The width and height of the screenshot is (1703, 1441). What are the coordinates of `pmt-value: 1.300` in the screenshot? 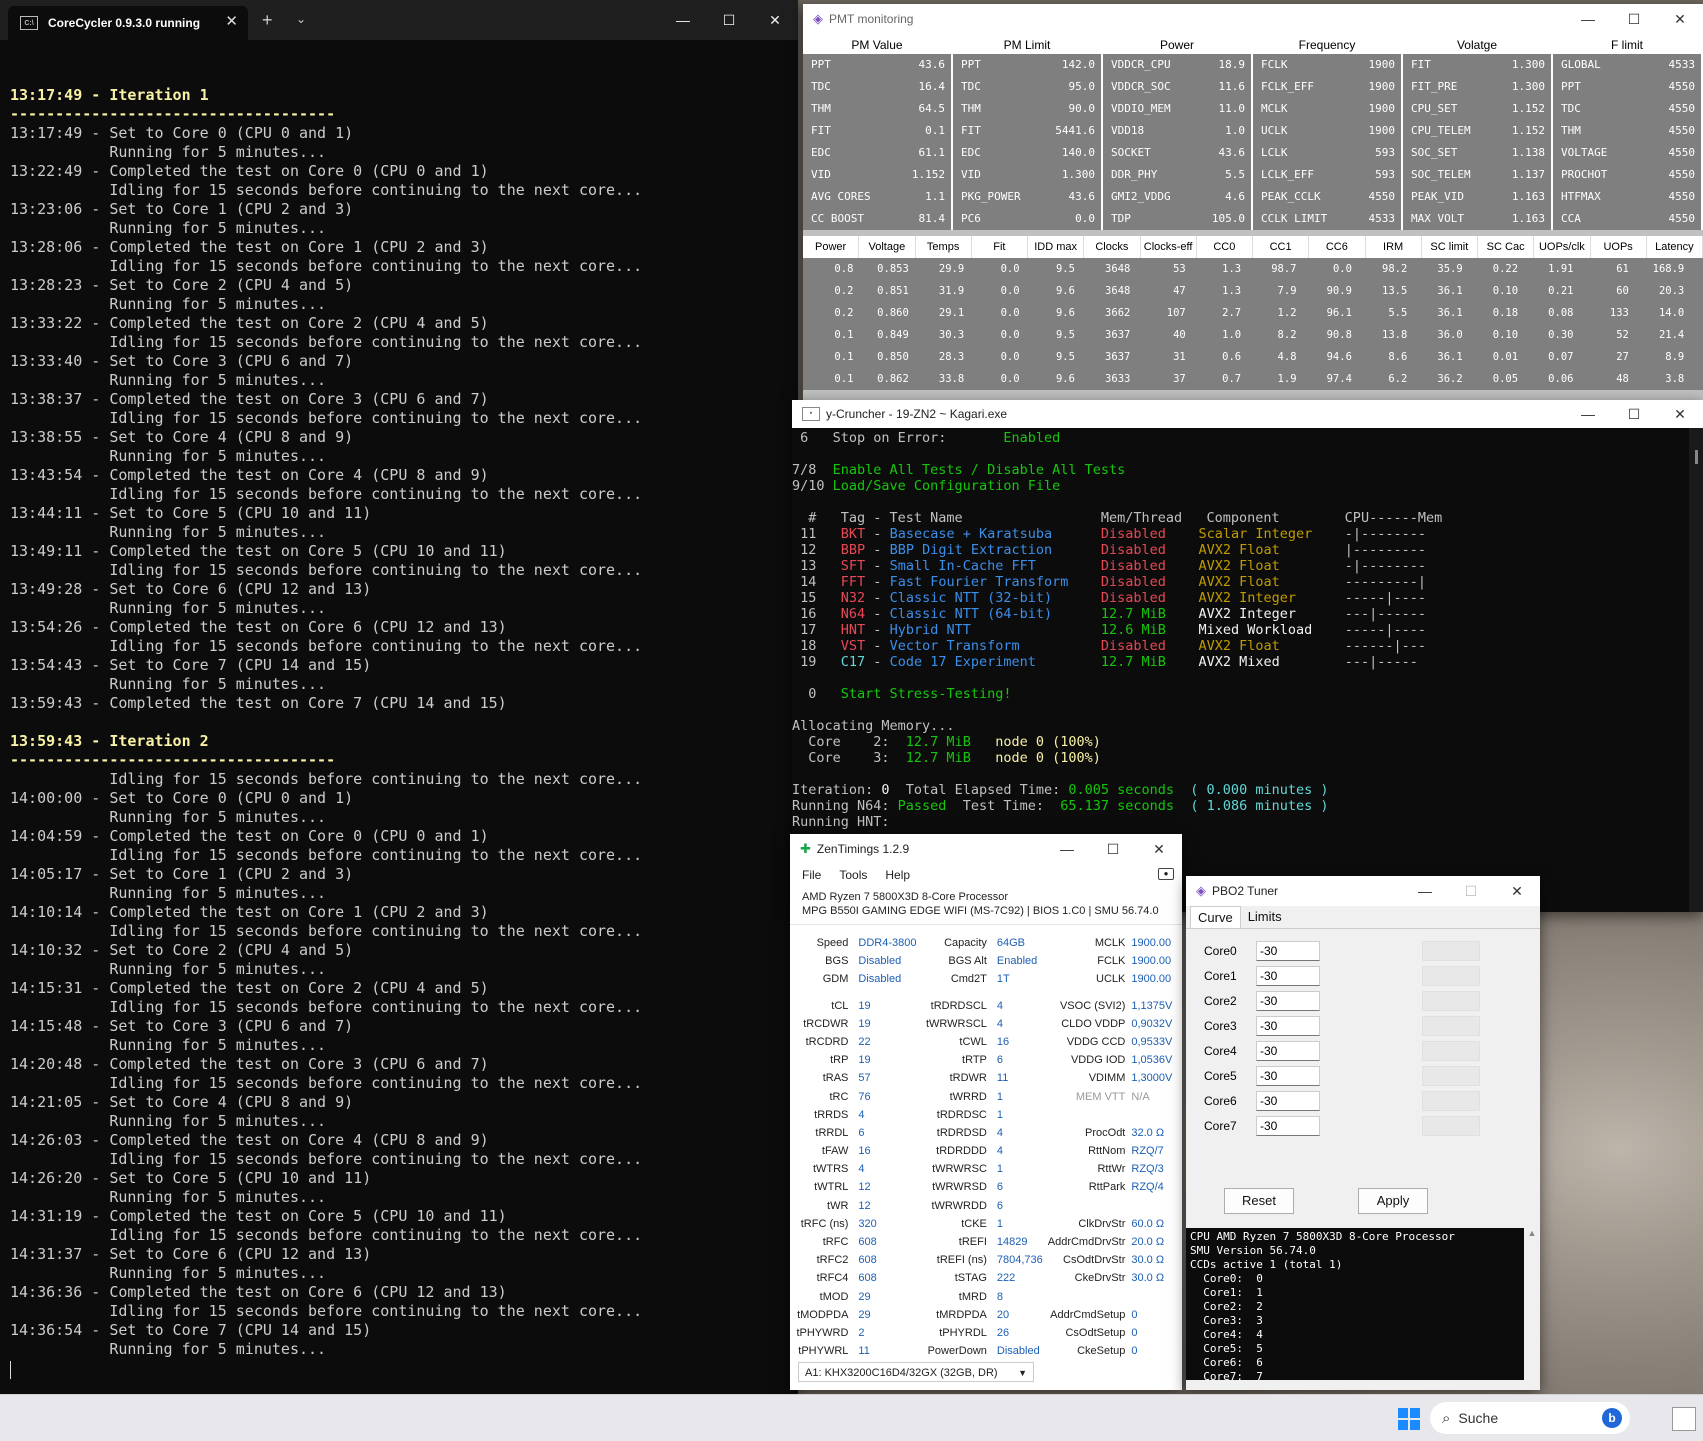 It's located at (1078, 174).